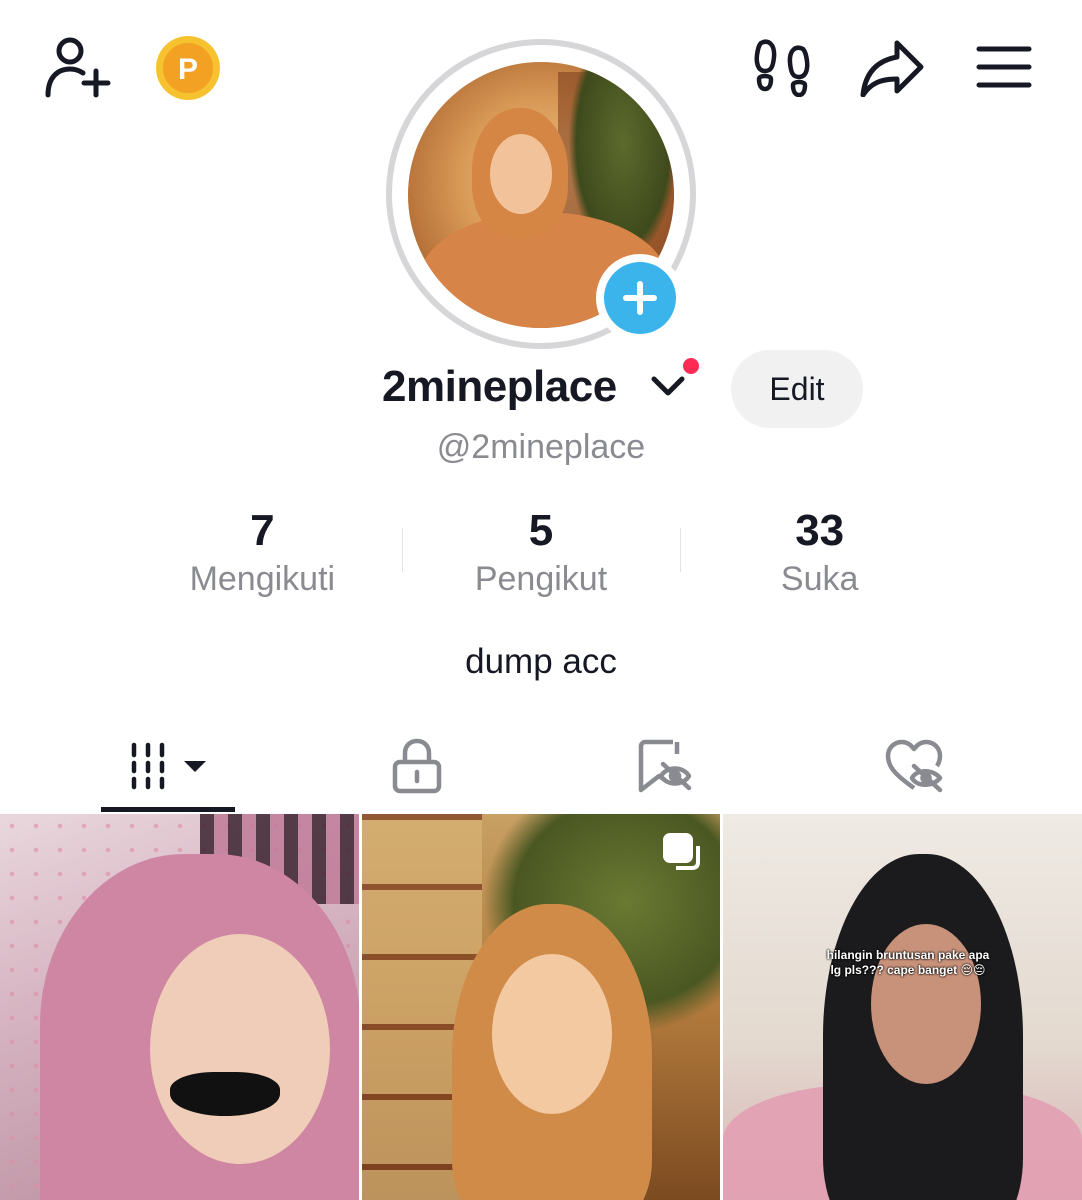  I want to click on stat-likes: 33 Suka, so click(819, 555).